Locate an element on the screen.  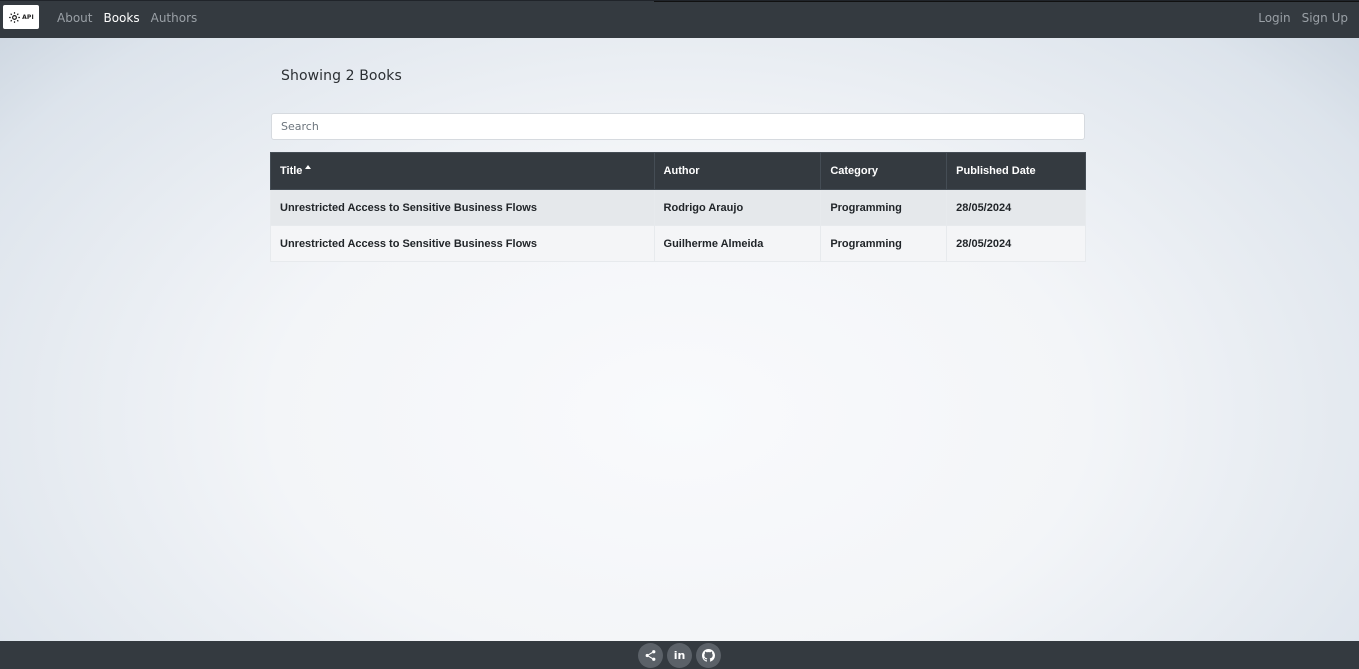
navbar-top-border is located at coordinates (1006, 1).